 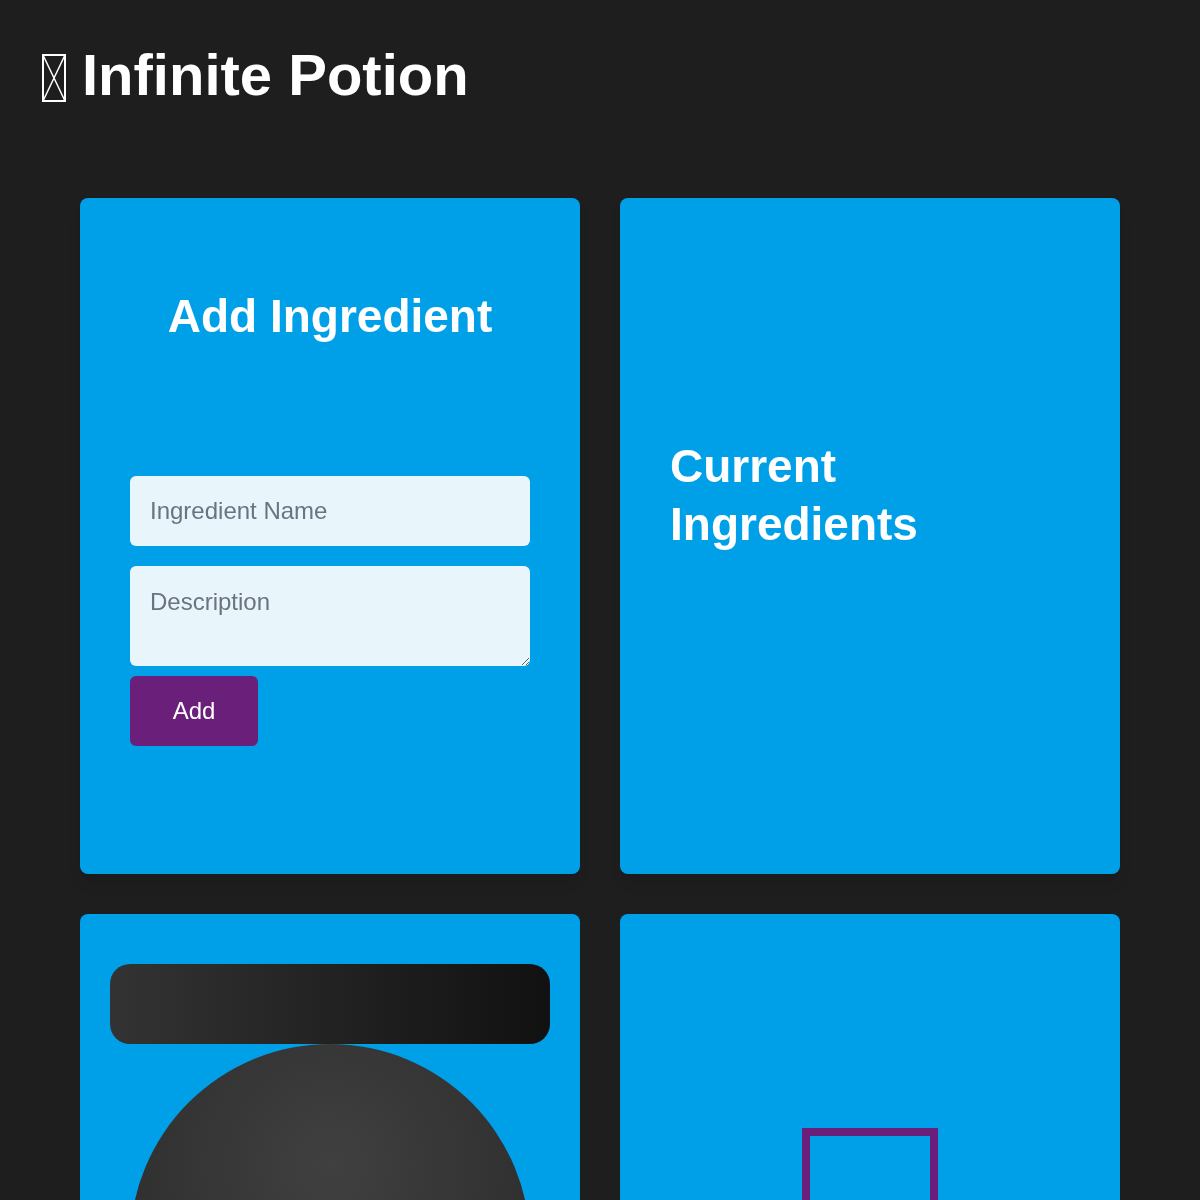 I want to click on card-heading: Current Ingredients, so click(x=794, y=495).